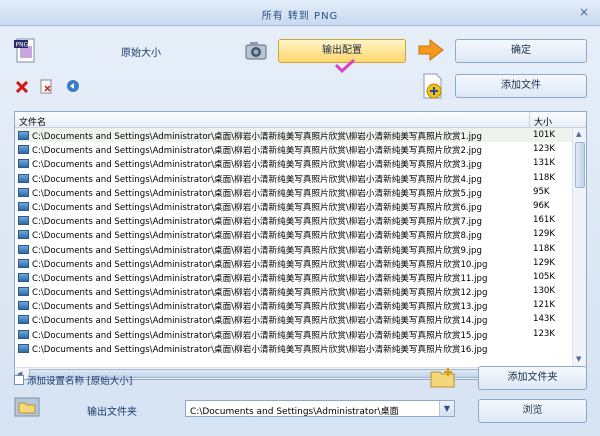  Describe the element at coordinates (544, 163) in the screenshot. I see `row-size: 131K` at that location.